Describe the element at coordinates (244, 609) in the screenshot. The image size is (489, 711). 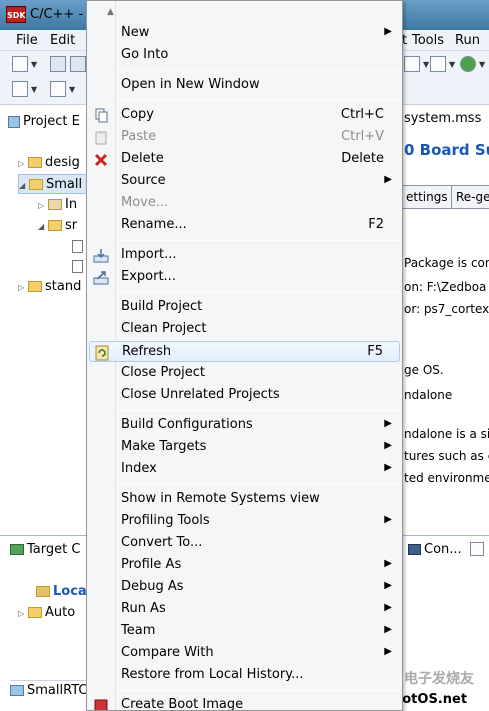
I see `menu-item-run-as: Run As ▶` at that location.